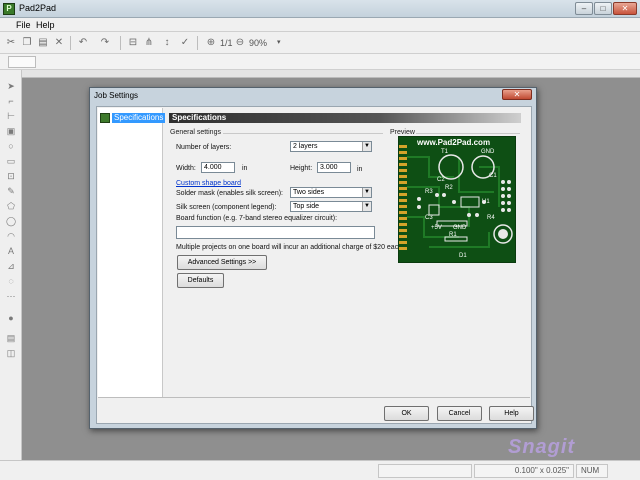 The width and height of the screenshot is (640, 480). Describe the element at coordinates (453, 235) in the screenshot. I see `board-label-r1: R1` at that location.